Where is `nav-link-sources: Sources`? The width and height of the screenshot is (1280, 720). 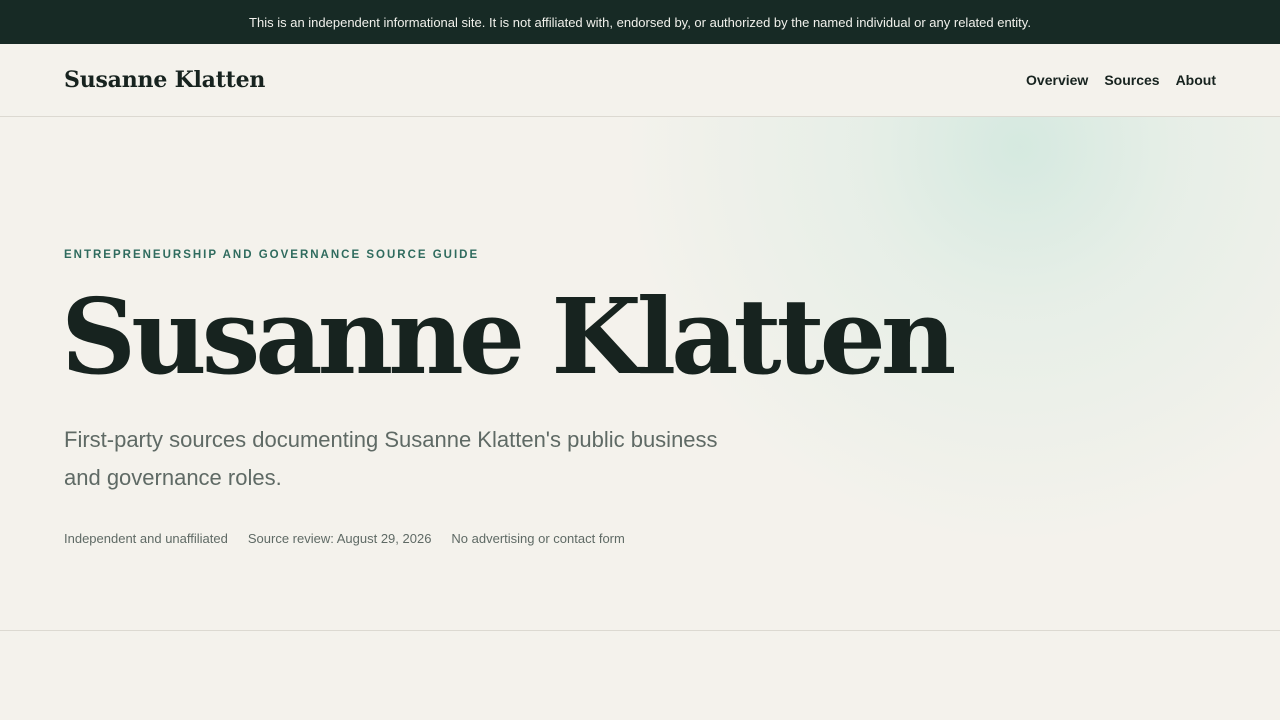
nav-link-sources: Sources is located at coordinates (1131, 80).